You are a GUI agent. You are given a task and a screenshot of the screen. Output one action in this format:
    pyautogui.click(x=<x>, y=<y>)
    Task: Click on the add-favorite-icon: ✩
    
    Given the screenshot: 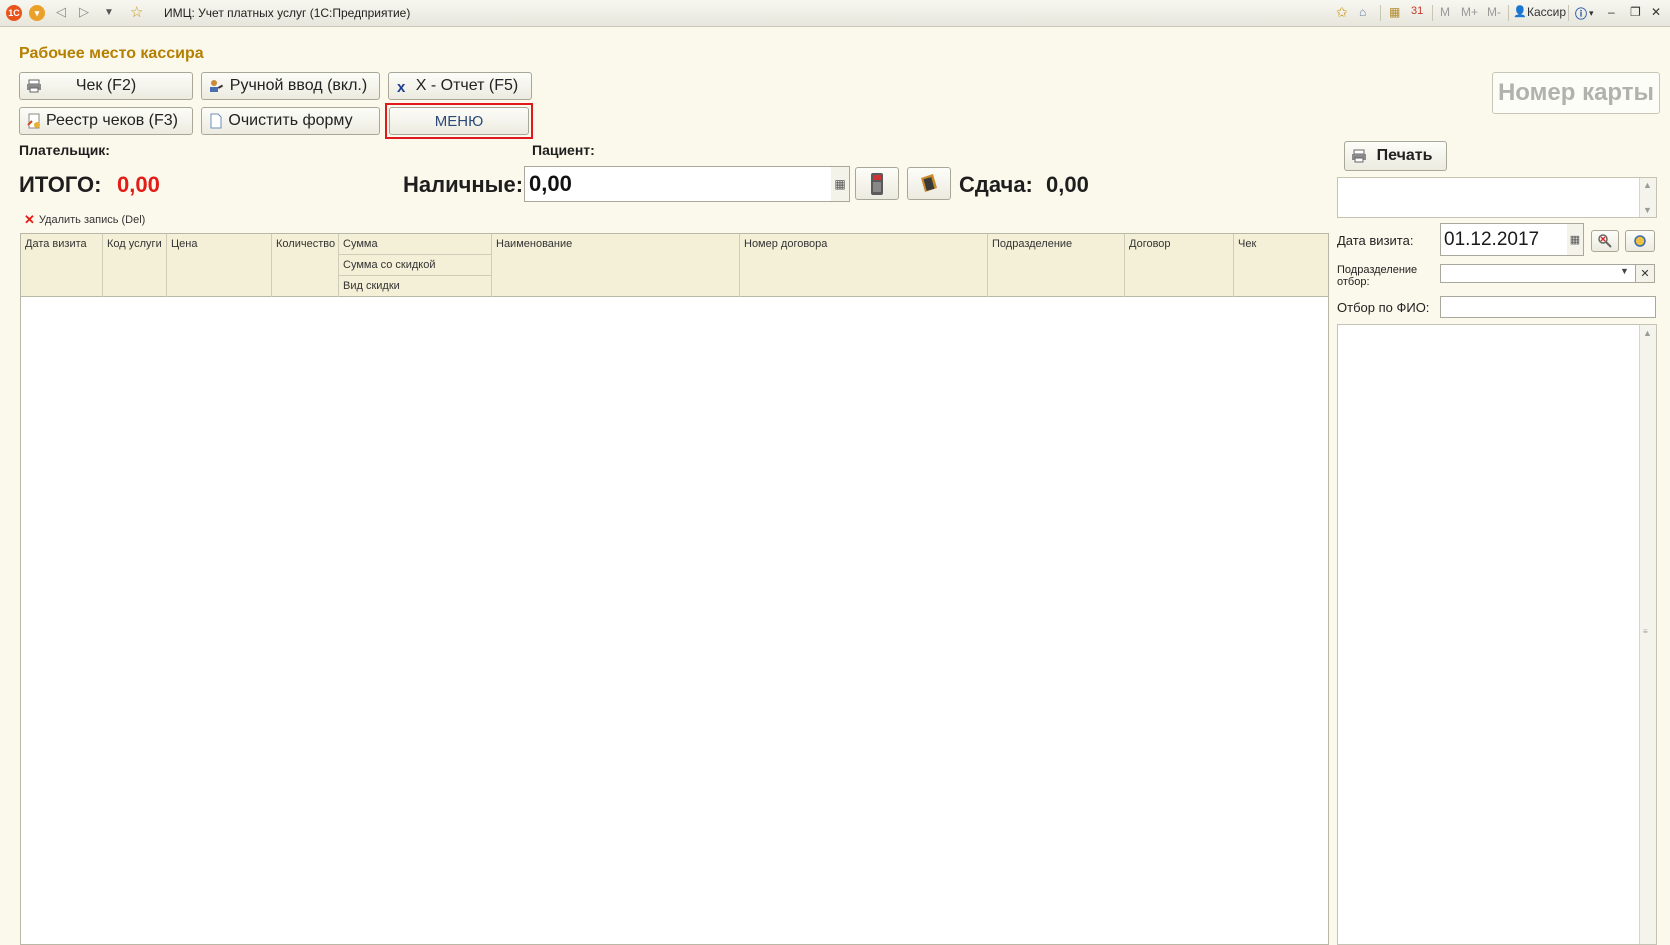 What is the action you would take?
    pyautogui.click(x=1342, y=12)
    